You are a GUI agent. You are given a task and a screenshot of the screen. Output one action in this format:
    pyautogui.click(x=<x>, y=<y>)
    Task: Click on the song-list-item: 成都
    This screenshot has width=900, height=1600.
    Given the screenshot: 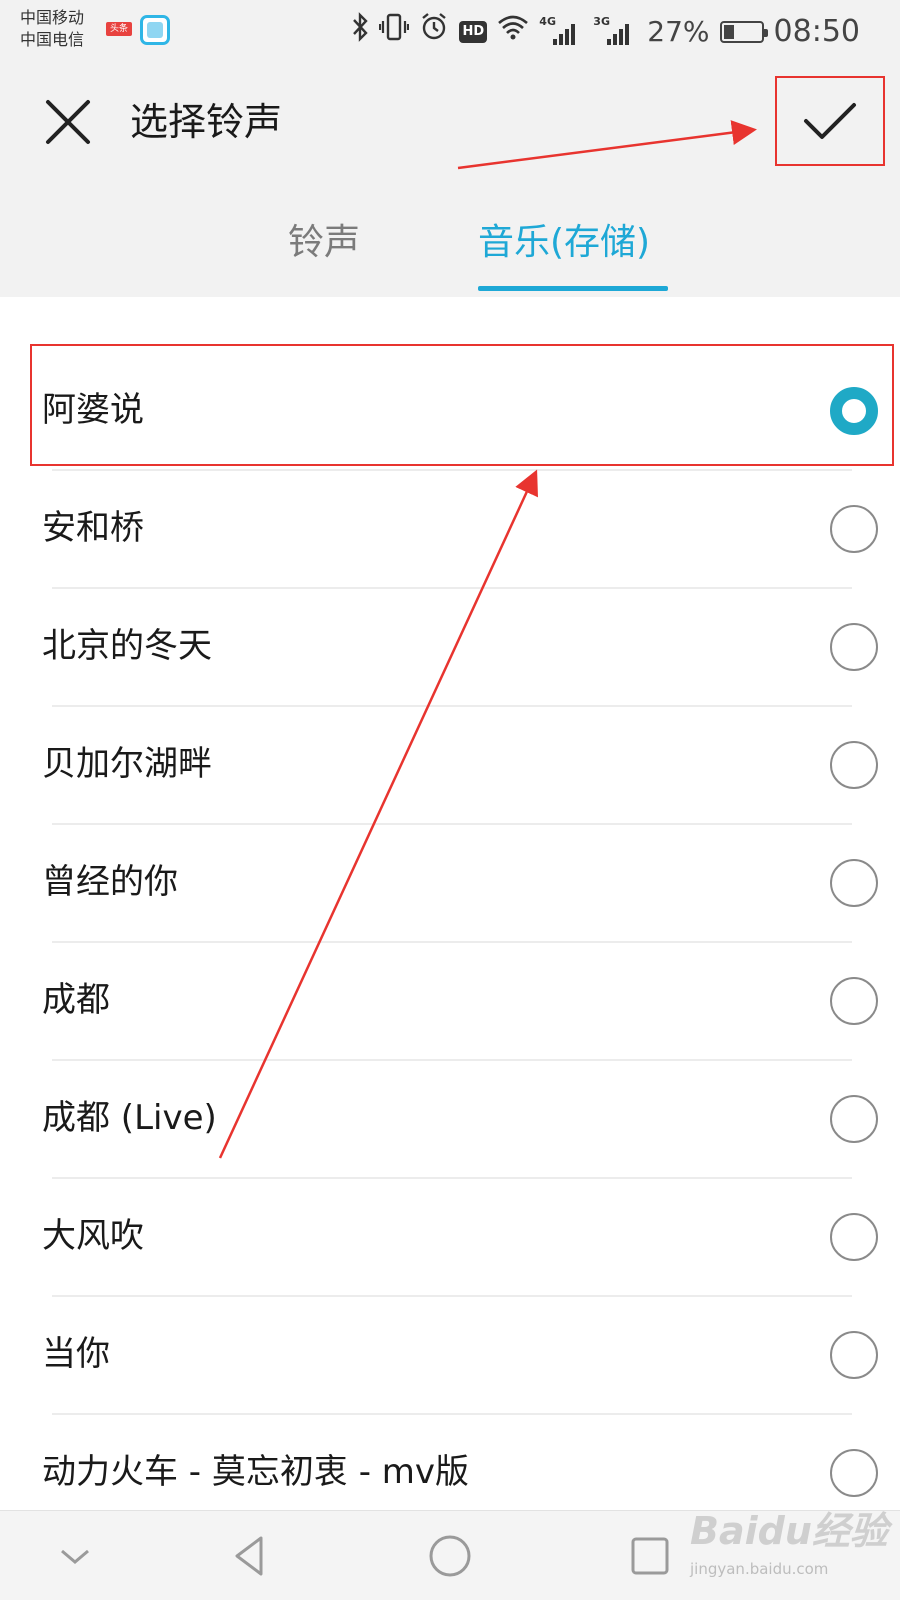 What is the action you would take?
    pyautogui.click(x=450, y=1001)
    